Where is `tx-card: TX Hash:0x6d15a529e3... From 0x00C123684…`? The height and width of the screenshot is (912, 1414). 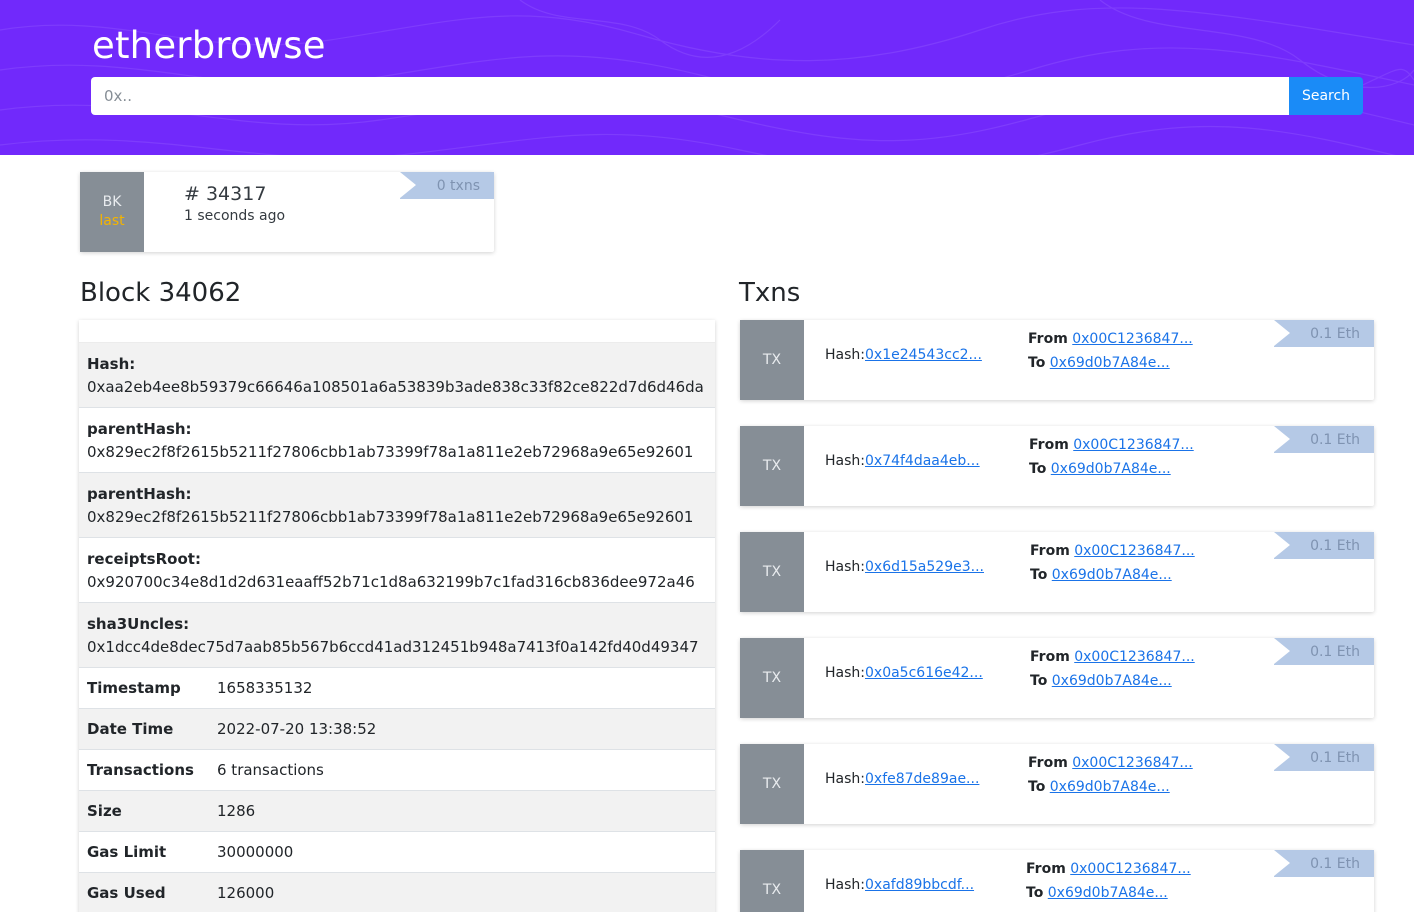
tx-card: TX Hash:0x6d15a529e3... From 0x00C123684… is located at coordinates (1057, 572).